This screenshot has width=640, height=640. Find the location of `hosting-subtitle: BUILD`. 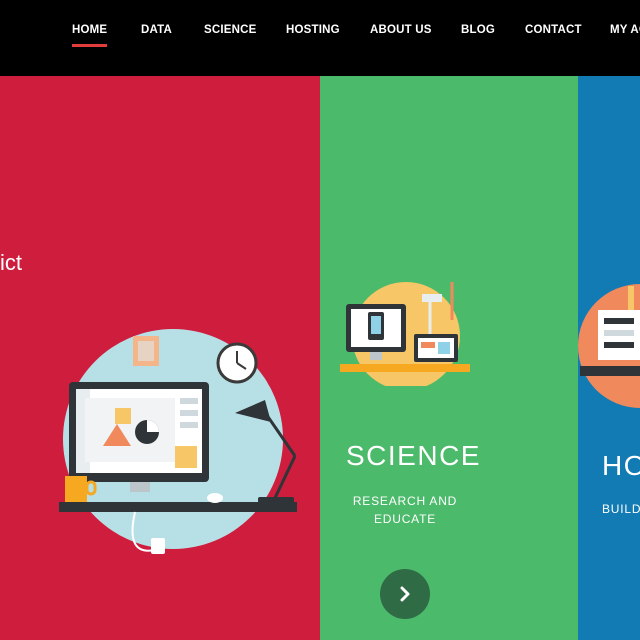

hosting-subtitle: BUILD is located at coordinates (621, 509).